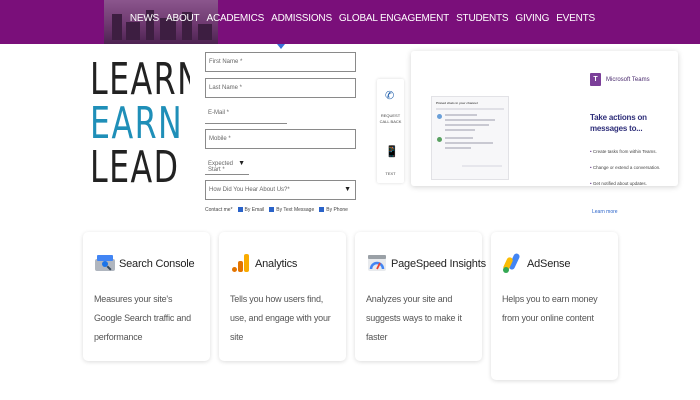 The image size is (700, 400). I want to click on by-text-option: By Text Message, so click(291, 210).